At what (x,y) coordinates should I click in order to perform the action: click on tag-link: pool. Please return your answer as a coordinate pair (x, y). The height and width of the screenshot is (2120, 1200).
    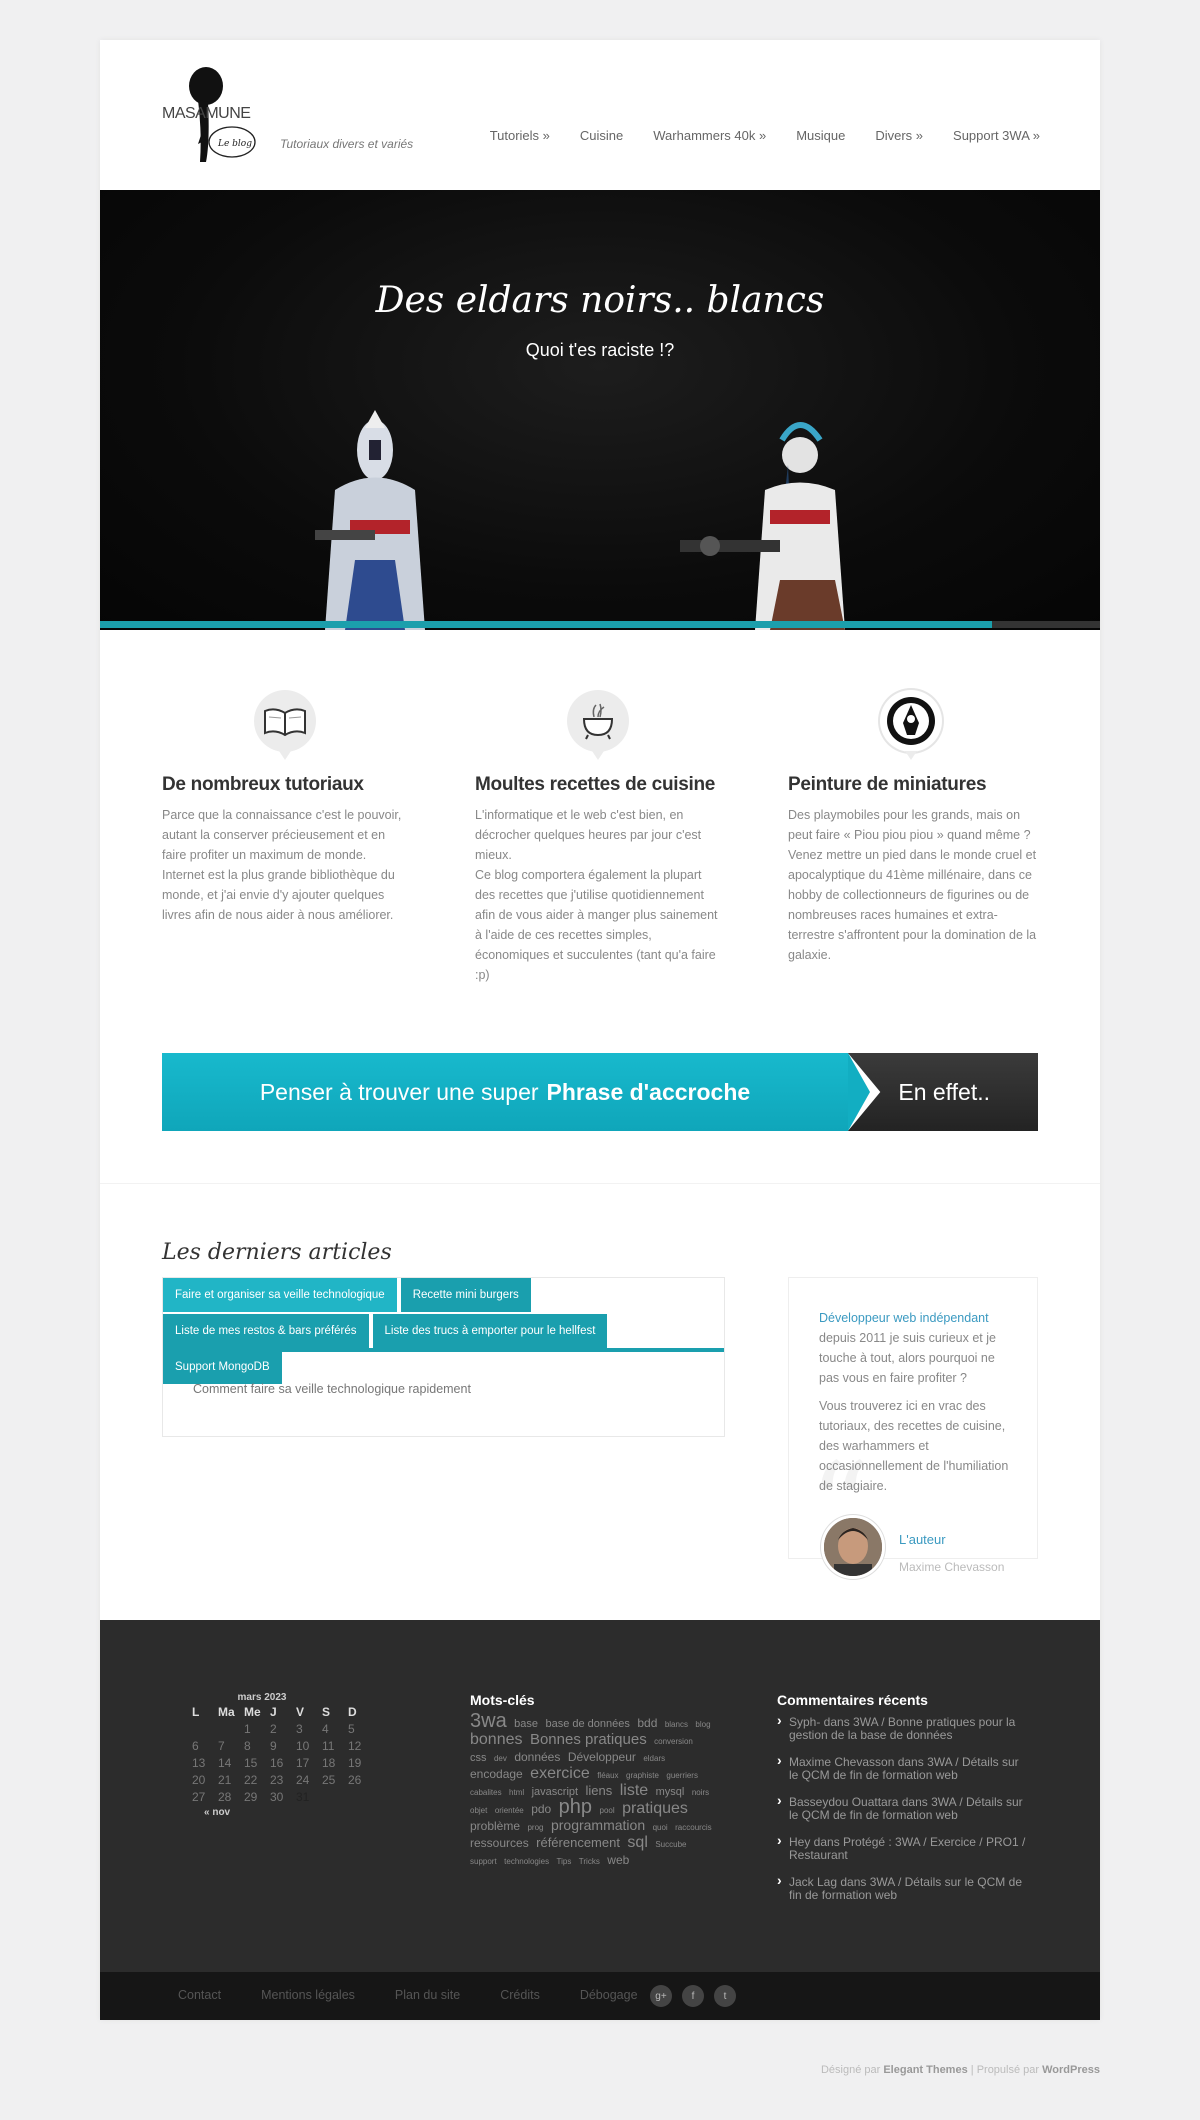
    Looking at the image, I should click on (607, 1810).